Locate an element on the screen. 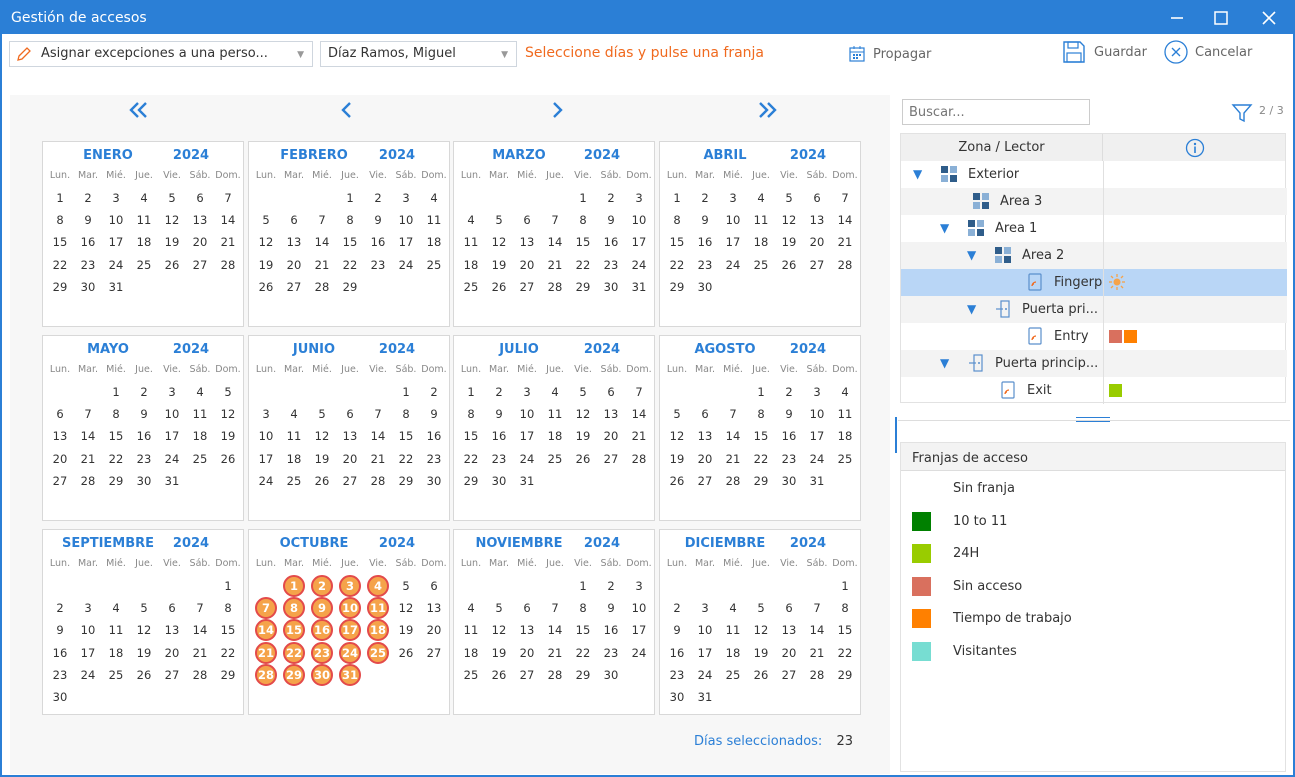  day-cell: 16 is located at coordinates (611, 242).